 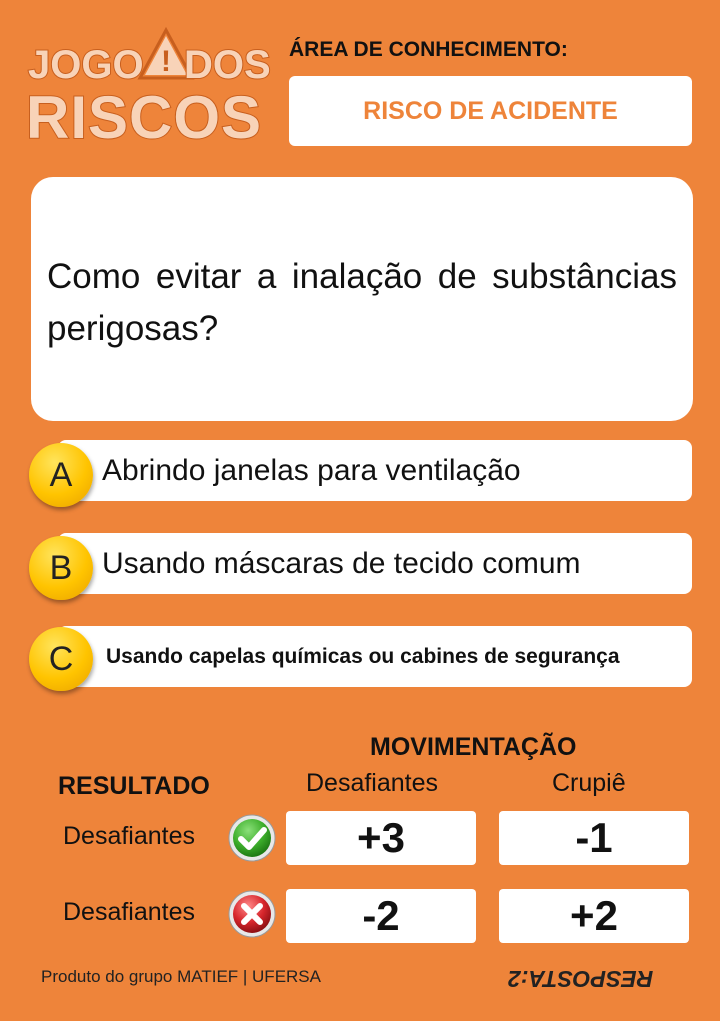 What do you see at coordinates (129, 912) in the screenshot?
I see `row-wrong-label: Desafiantes` at bounding box center [129, 912].